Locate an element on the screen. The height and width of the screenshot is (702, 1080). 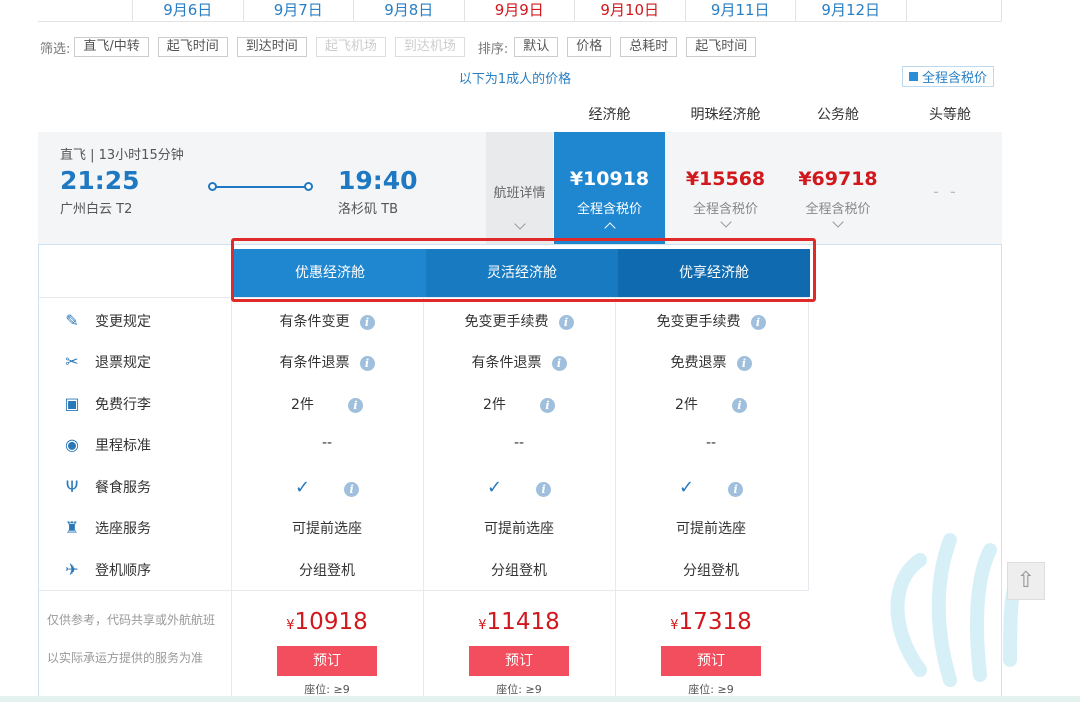
date-bar-right is located at coordinates (954, 11).